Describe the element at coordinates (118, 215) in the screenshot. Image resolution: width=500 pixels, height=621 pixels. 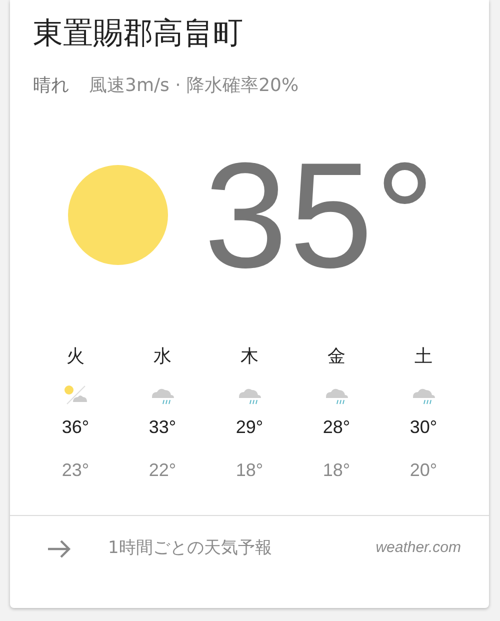
I see `sun-icon` at that location.